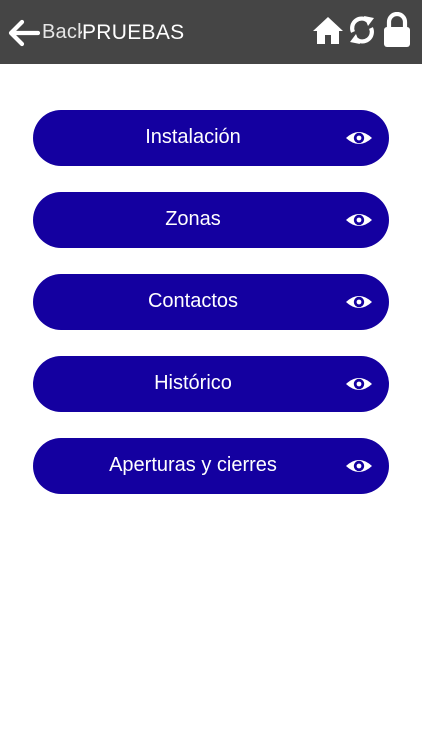  Describe the element at coordinates (193, 465) in the screenshot. I see `menu-item-label: Aperturas y cierres` at that location.